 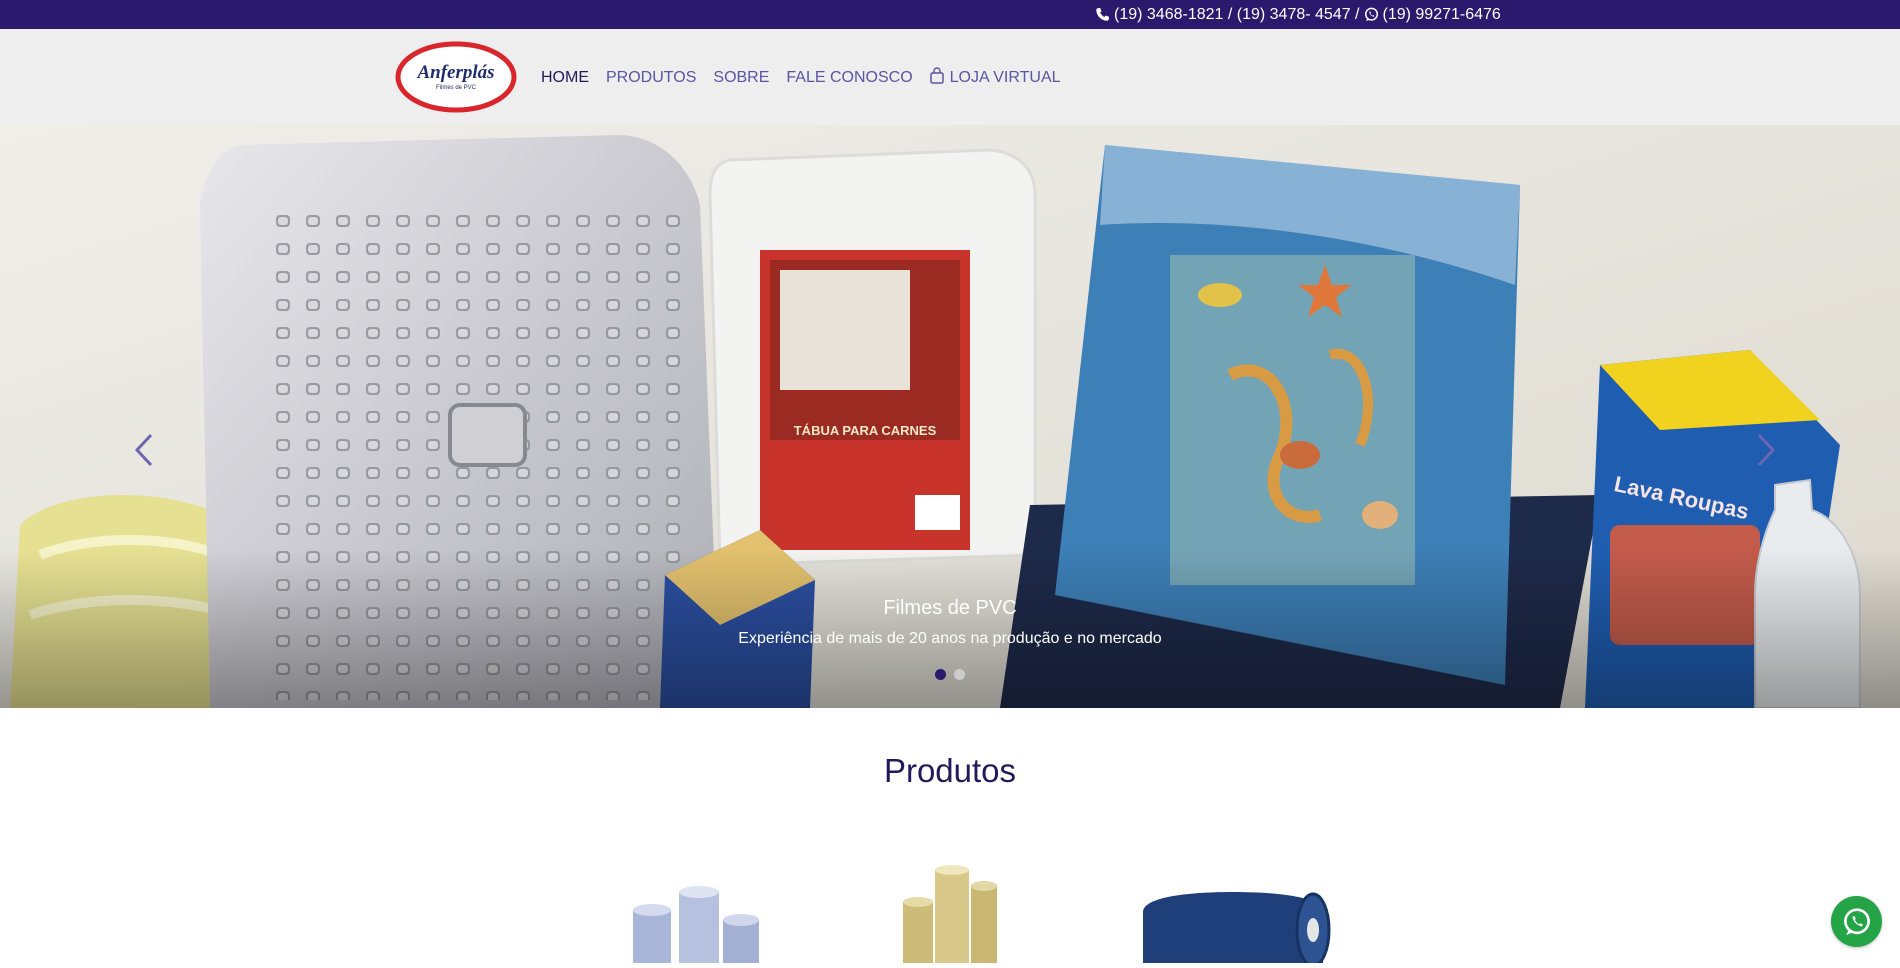 What do you see at coordinates (1237, 15) in the screenshot?
I see `phone-numbers: (19) 3468-1821 / (19) 3478- 4547 /` at bounding box center [1237, 15].